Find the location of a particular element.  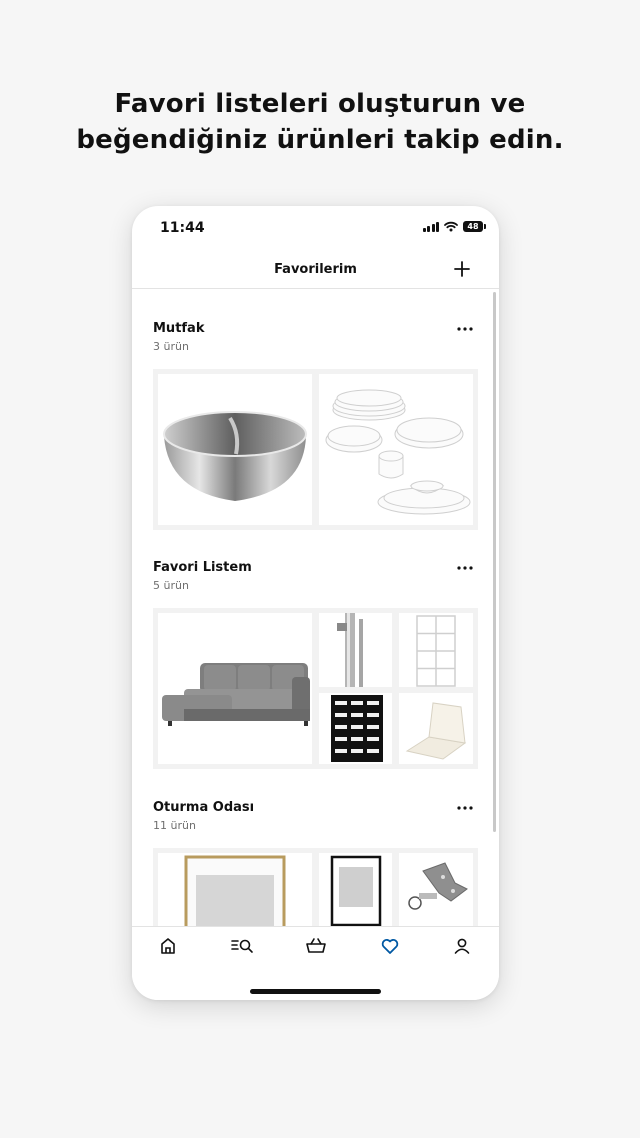

status-icons: 48 is located at coordinates (454, 226).